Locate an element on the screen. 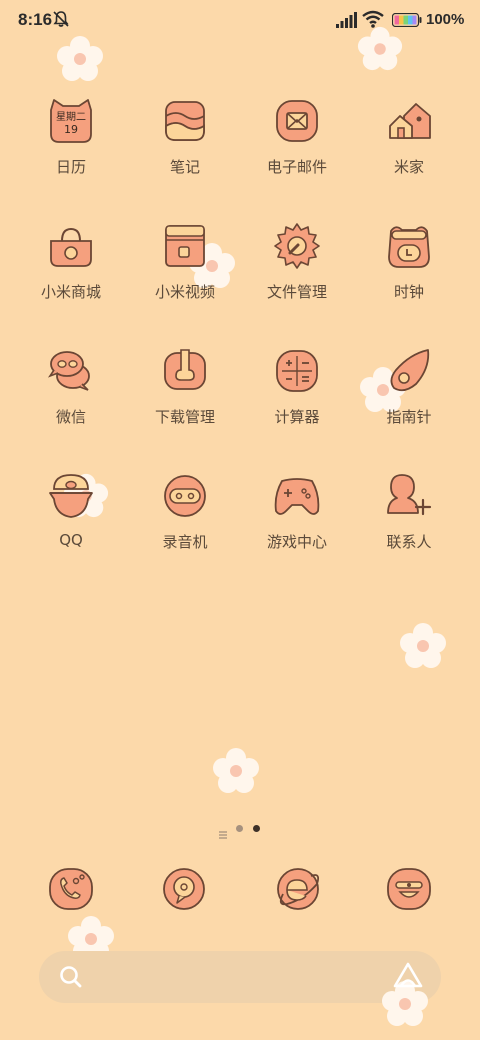  messages-icon is located at coordinates (184, 889).